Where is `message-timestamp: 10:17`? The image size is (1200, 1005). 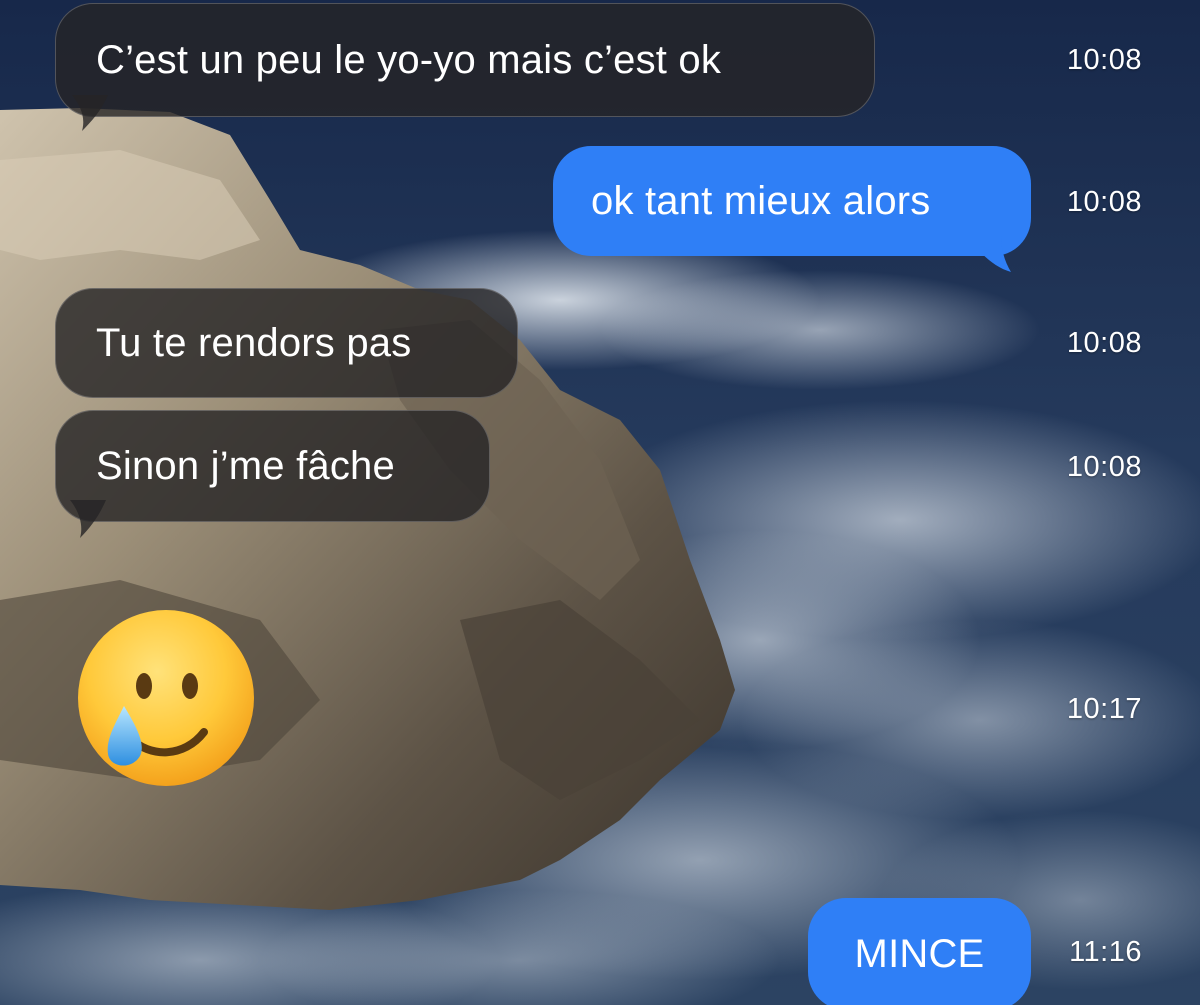 message-timestamp: 10:17 is located at coordinates (1104, 709).